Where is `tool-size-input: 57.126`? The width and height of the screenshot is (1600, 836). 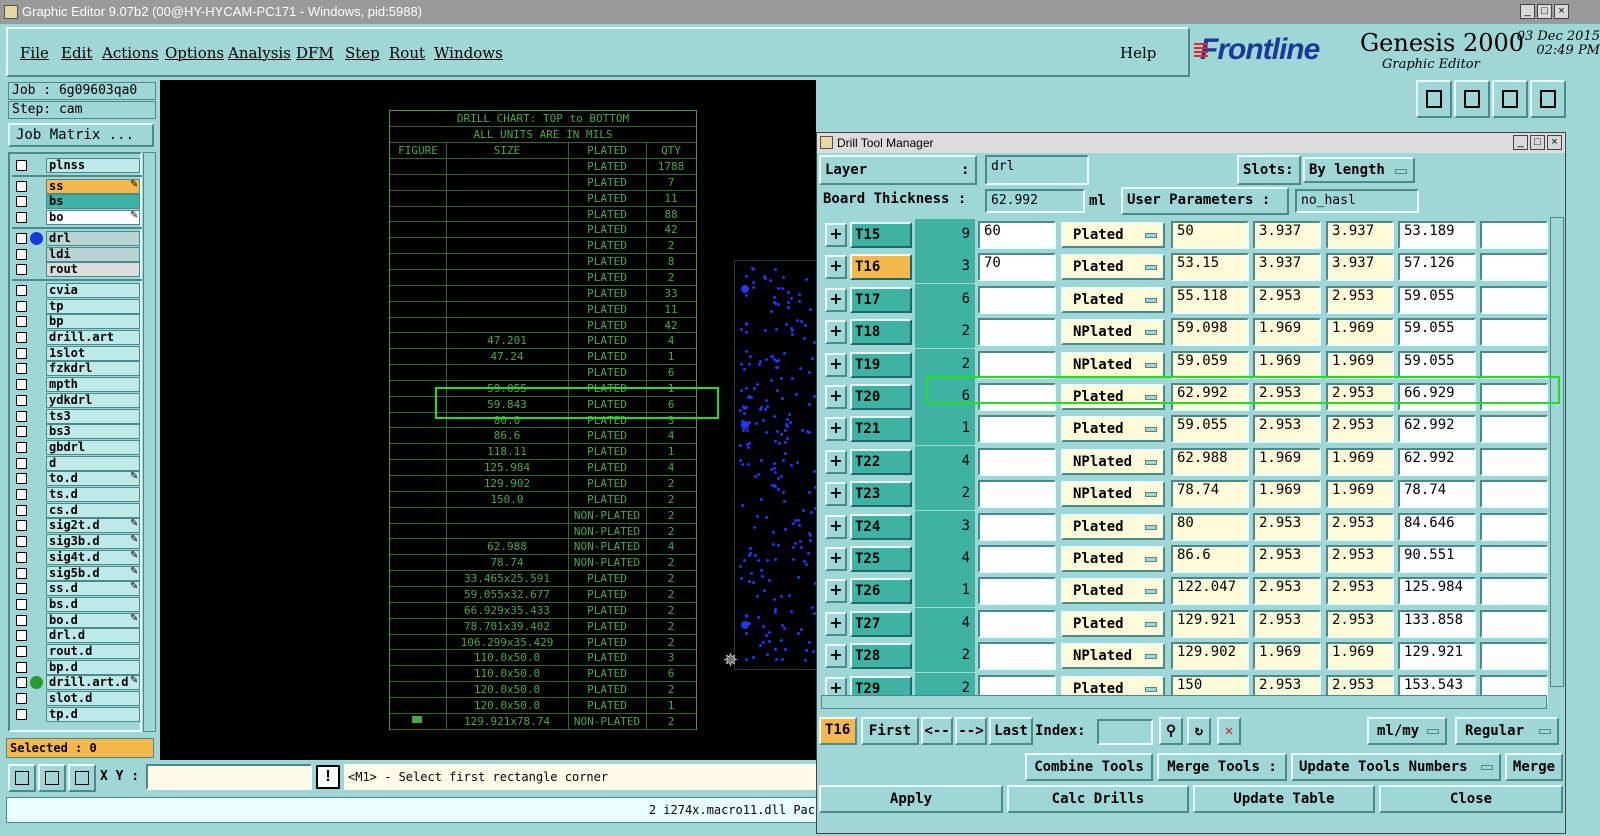 tool-size-input: 57.126 is located at coordinates (1437, 267).